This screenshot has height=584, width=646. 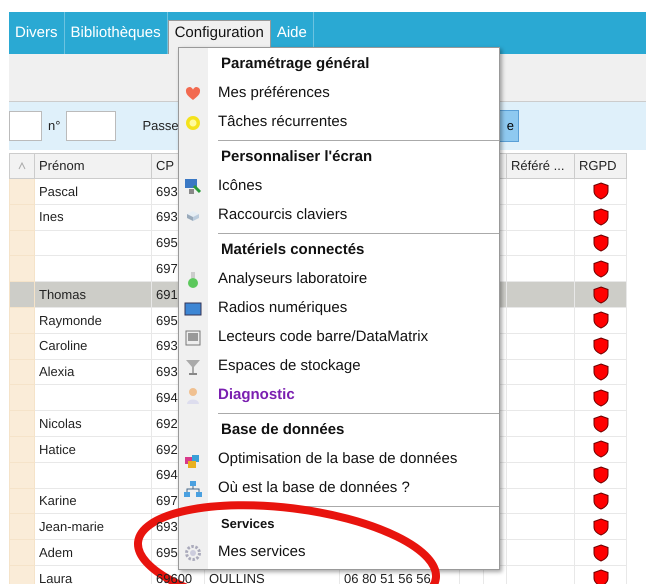 I want to click on field-label: Passe, so click(x=160, y=126).